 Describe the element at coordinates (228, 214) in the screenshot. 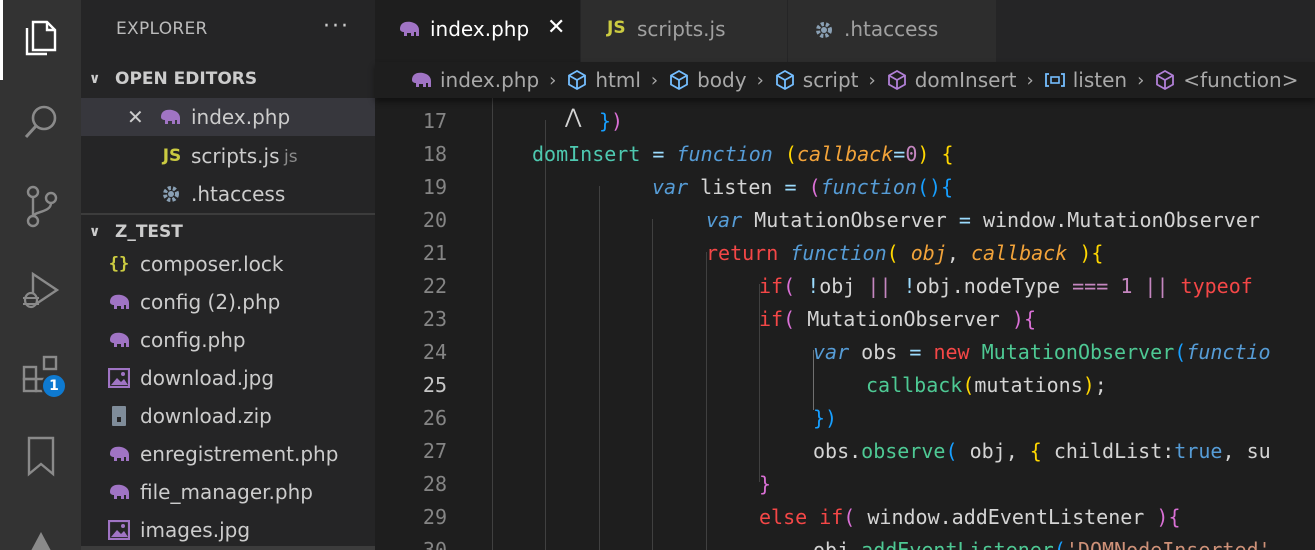

I see `section-divider` at that location.